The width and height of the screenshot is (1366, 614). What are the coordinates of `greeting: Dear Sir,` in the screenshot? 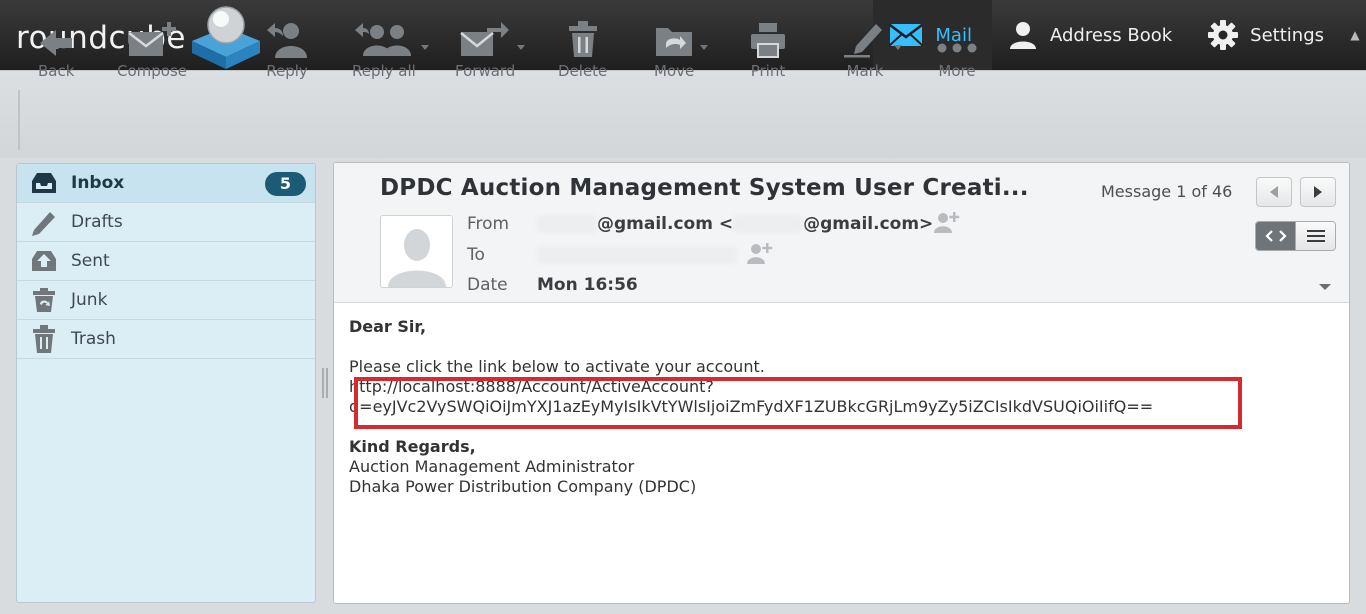 It's located at (388, 326).